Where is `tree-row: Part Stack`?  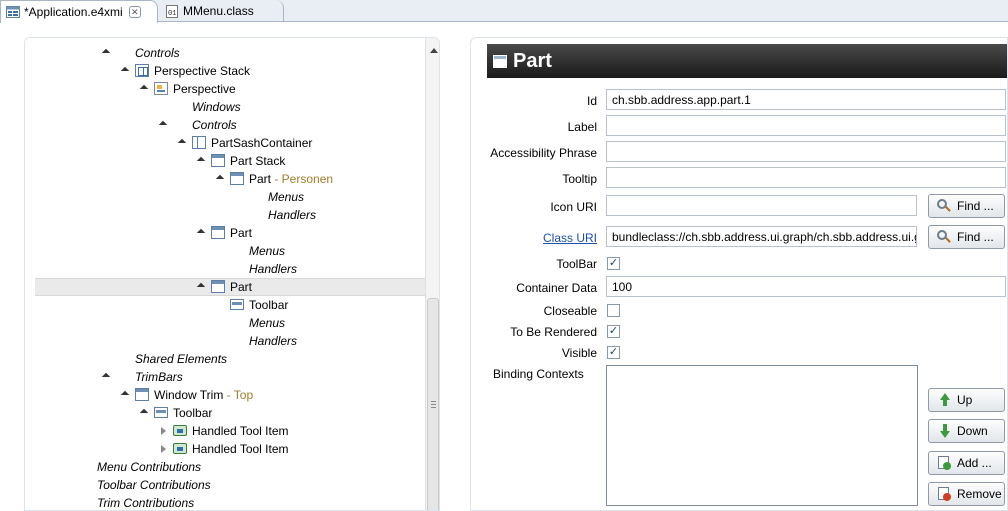
tree-row: Part Stack is located at coordinates (225, 161).